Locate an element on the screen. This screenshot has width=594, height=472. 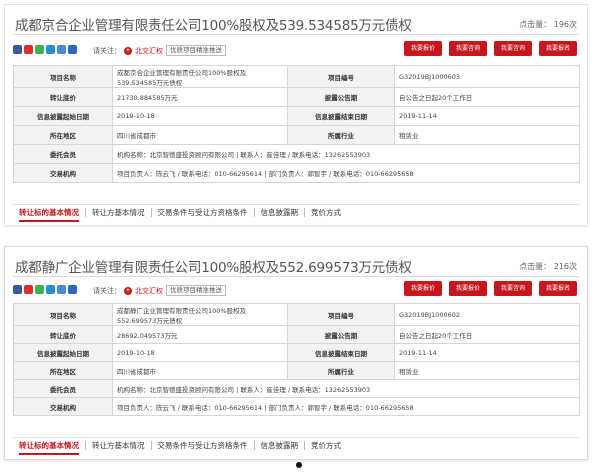
table-row: 转让底价 28692.049573万元 披露公告期 自公告之日起20个工作日 is located at coordinates (296, 334).